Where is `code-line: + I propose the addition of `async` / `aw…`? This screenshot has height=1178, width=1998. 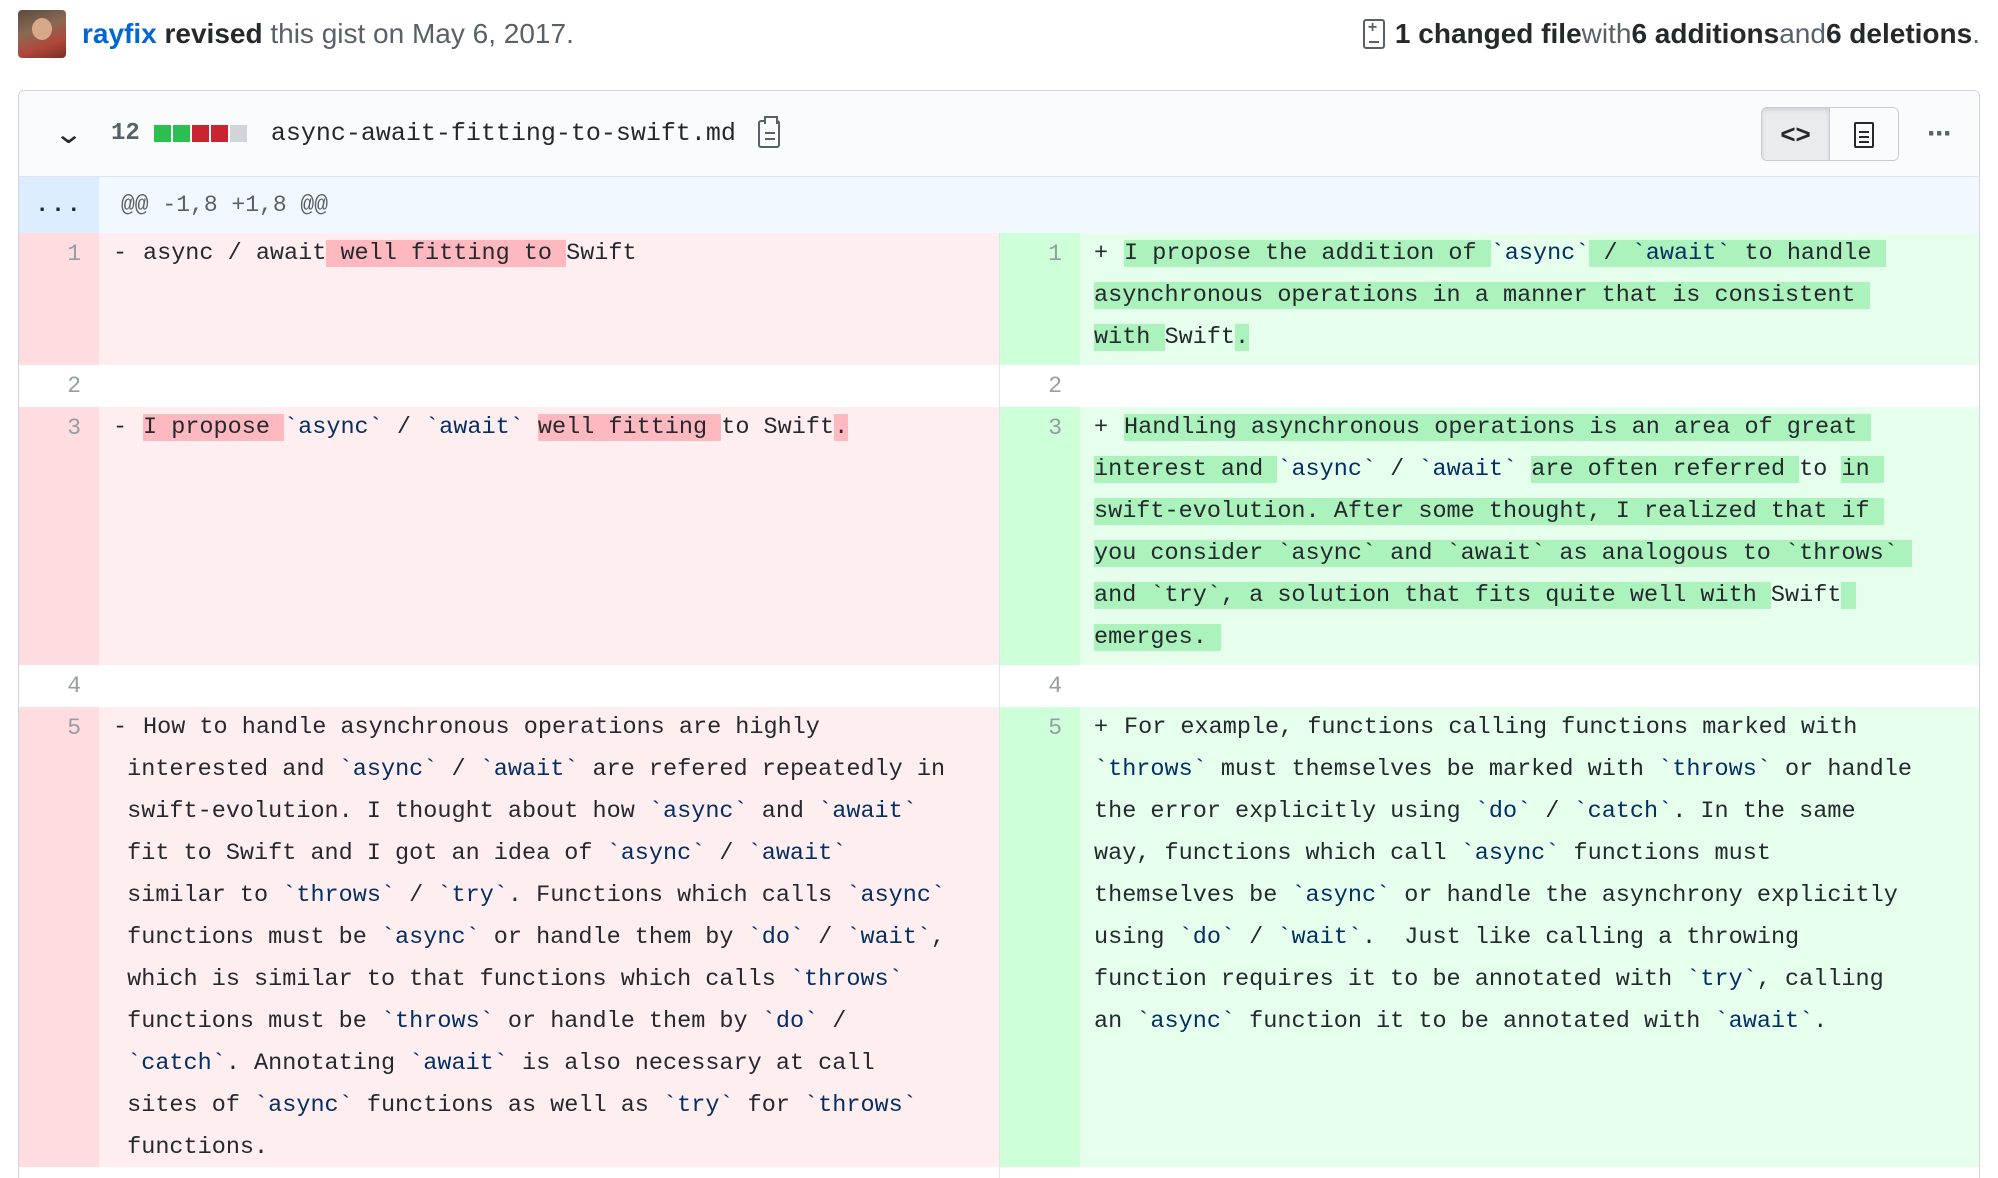 code-line: + I propose the addition of `async` / `aw… is located at coordinates (1529, 299).